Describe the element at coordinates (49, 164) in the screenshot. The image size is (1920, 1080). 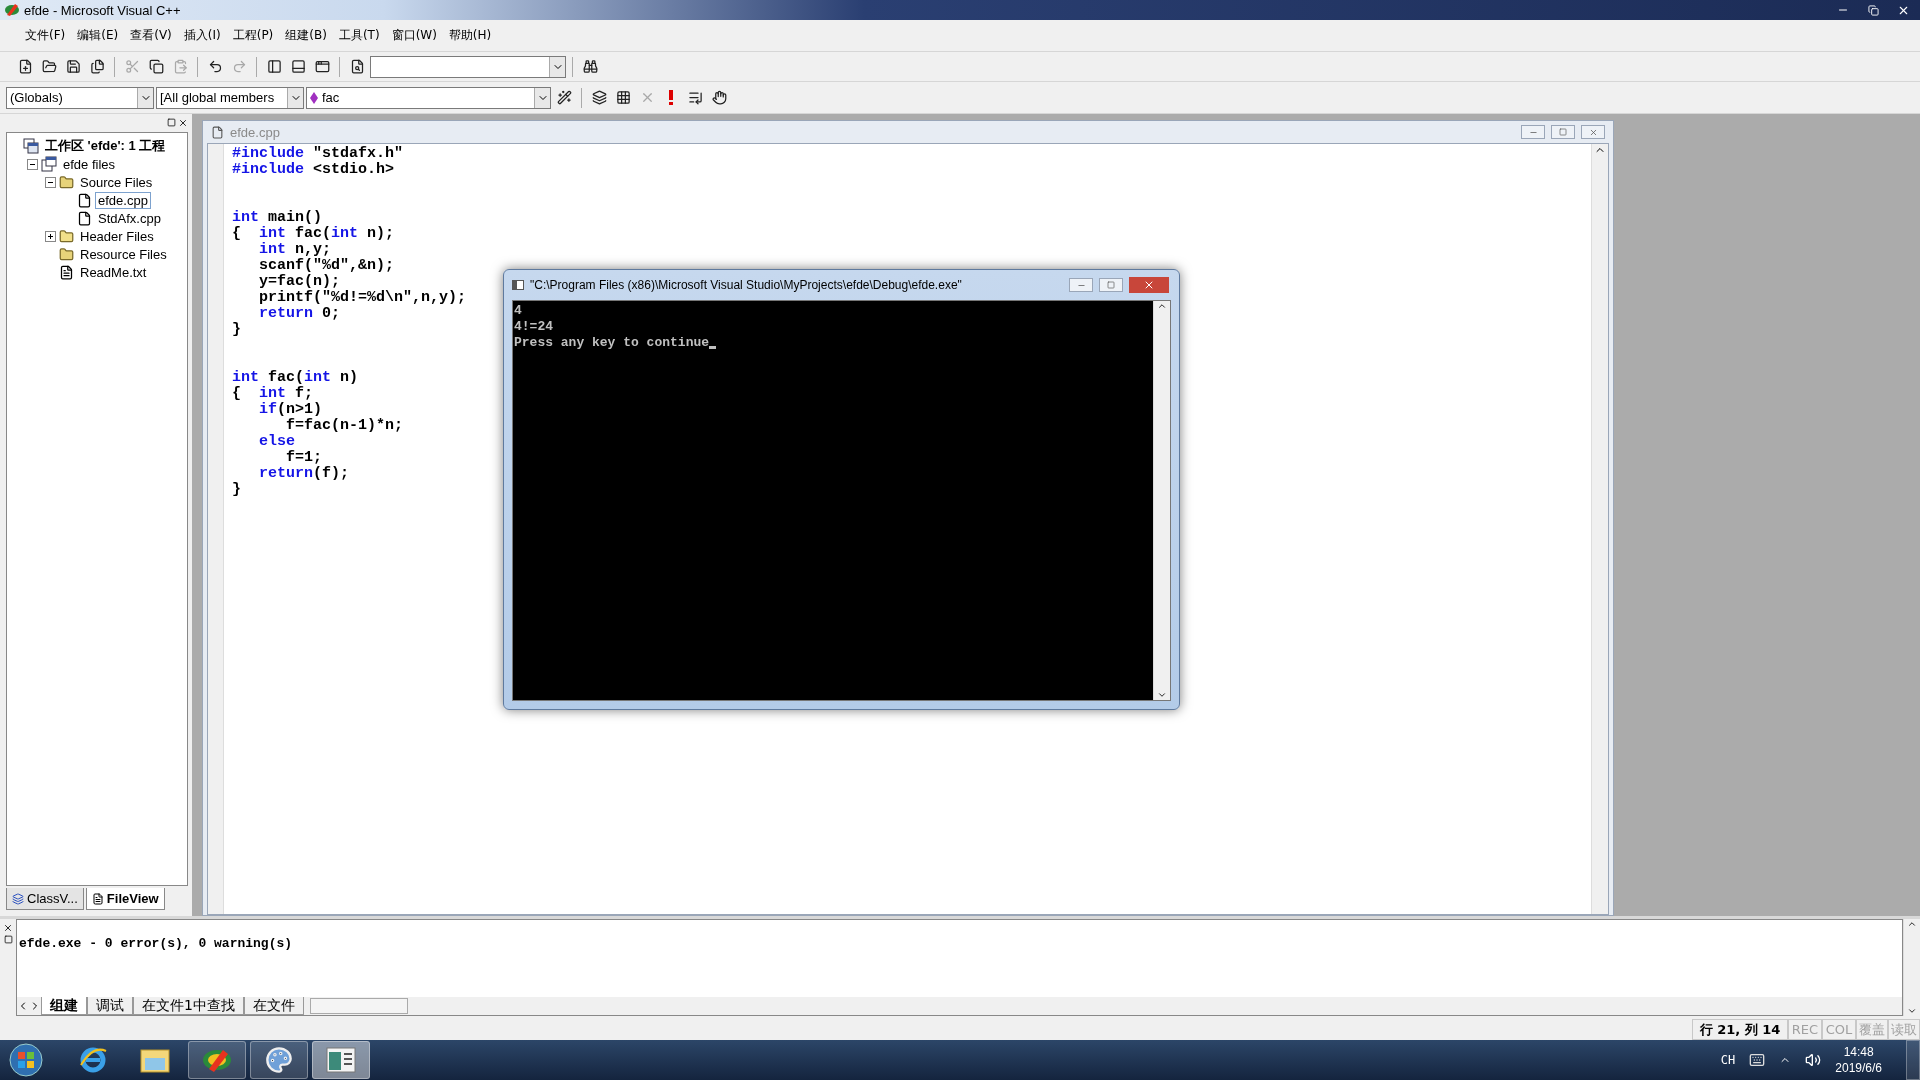
I see `windows-icon` at that location.